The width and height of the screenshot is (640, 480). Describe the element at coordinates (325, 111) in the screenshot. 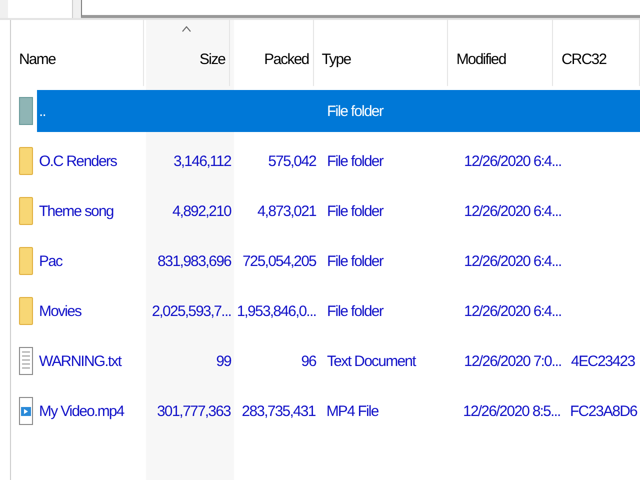

I see `file-row: .. File folder` at that location.